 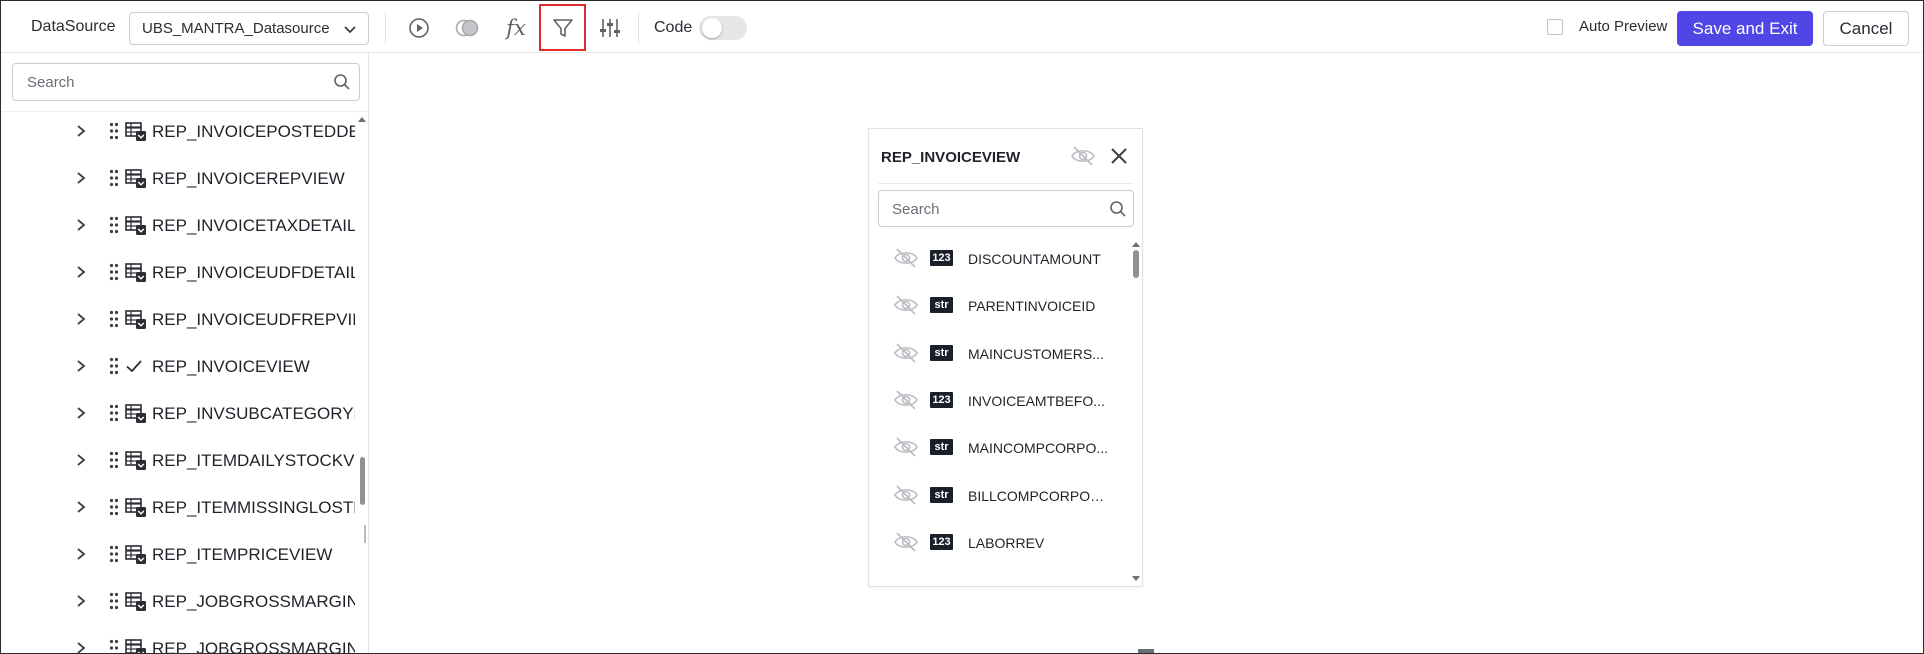 What do you see at coordinates (962, 27) in the screenshot?
I see `toolbar: DataSource UBS_MANTRA_Datasource fx Code` at bounding box center [962, 27].